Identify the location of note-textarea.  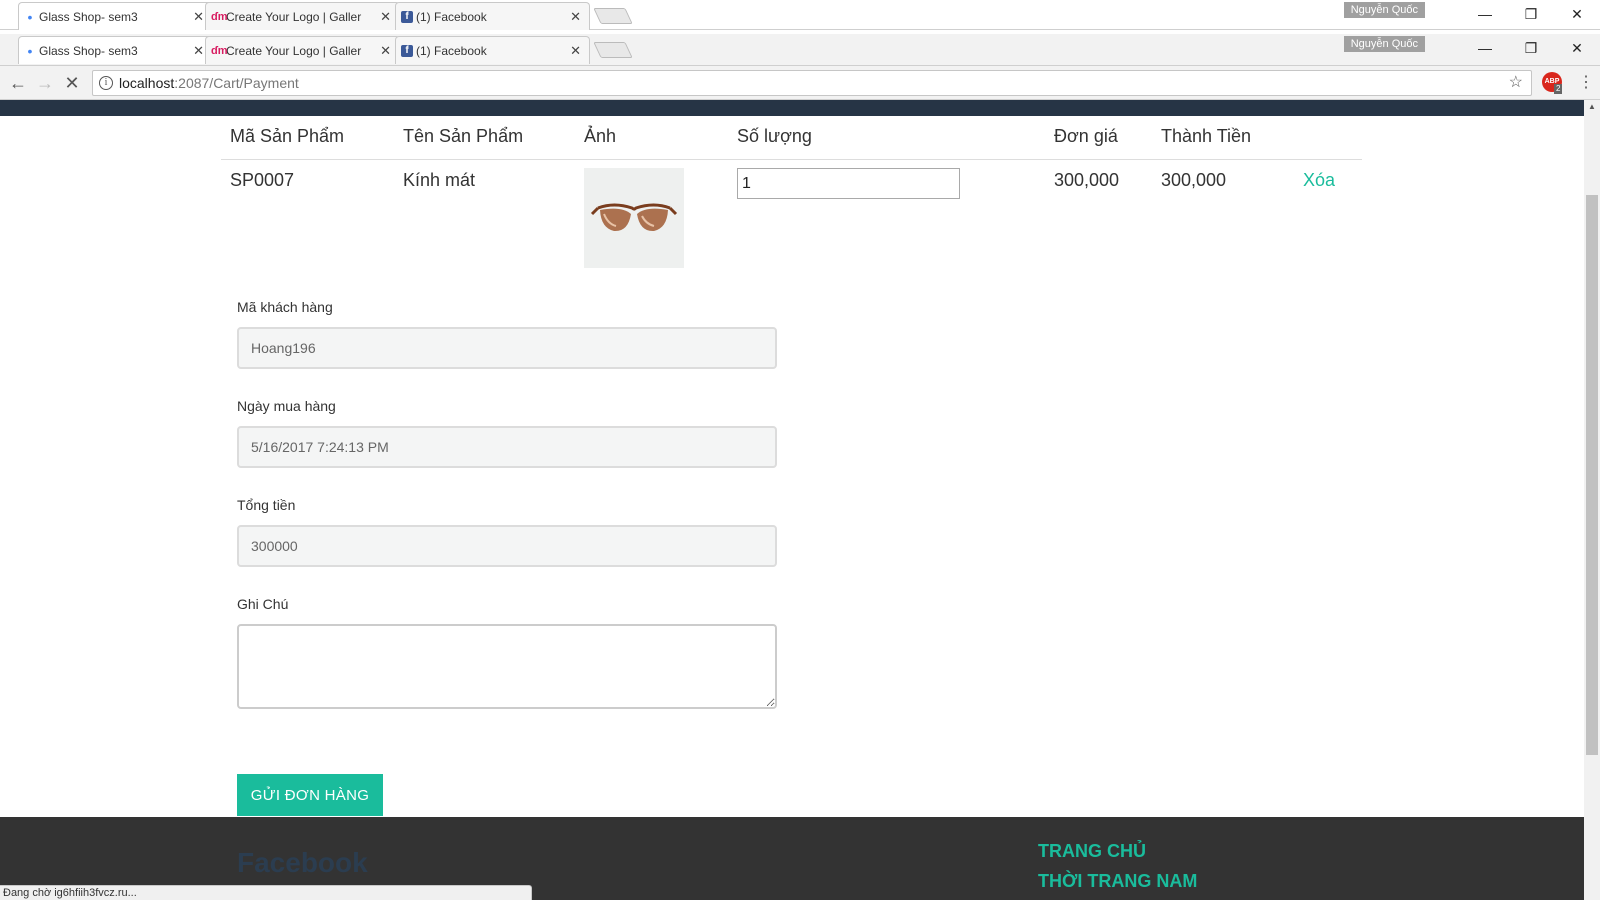
(507, 666).